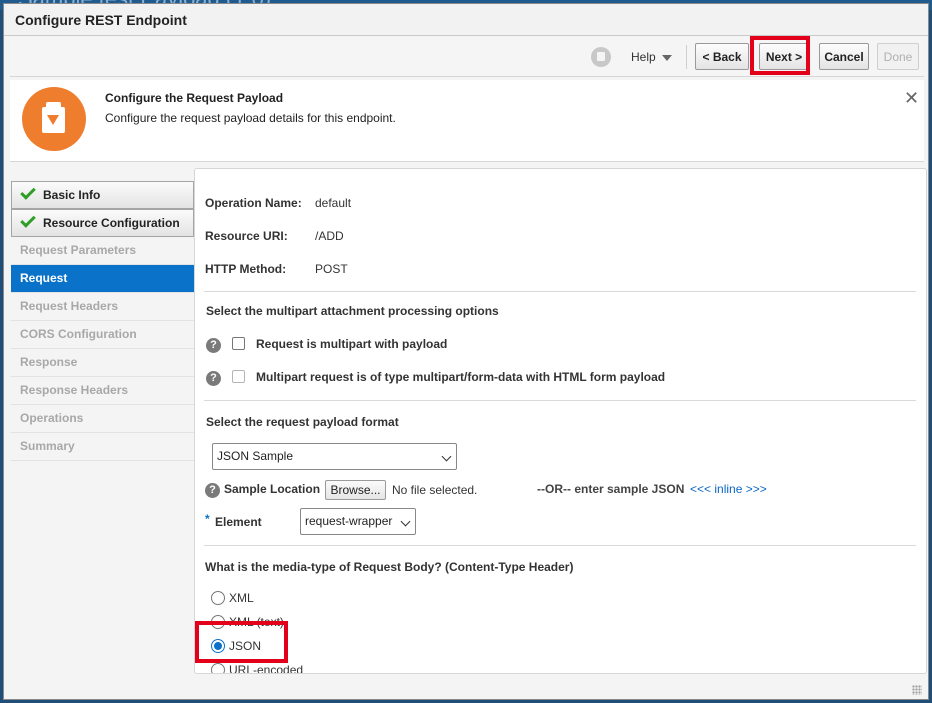 This screenshot has width=932, height=703. Describe the element at coordinates (194, 98) in the screenshot. I see `step-title: Configure the Request Payload` at that location.